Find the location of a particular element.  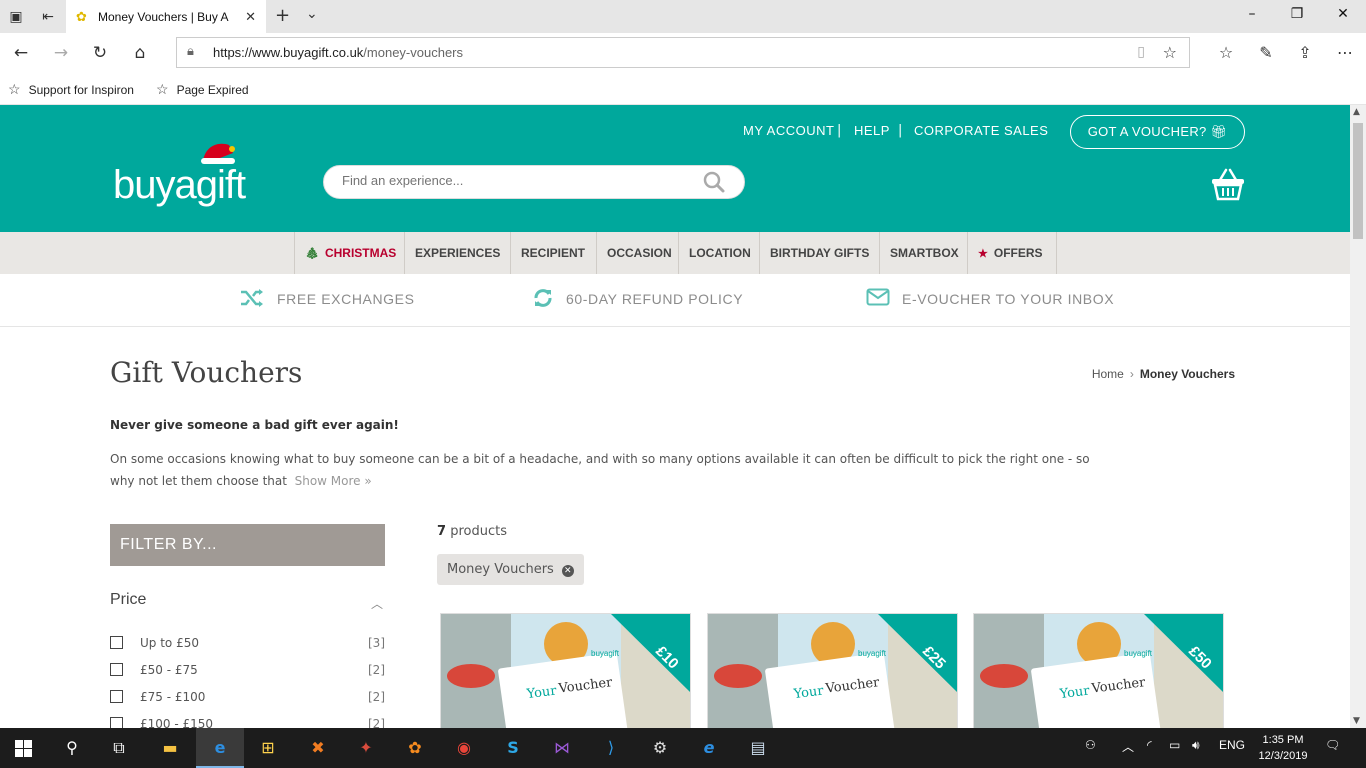

reading-view-icon: ▯ is located at coordinates (1141, 52).